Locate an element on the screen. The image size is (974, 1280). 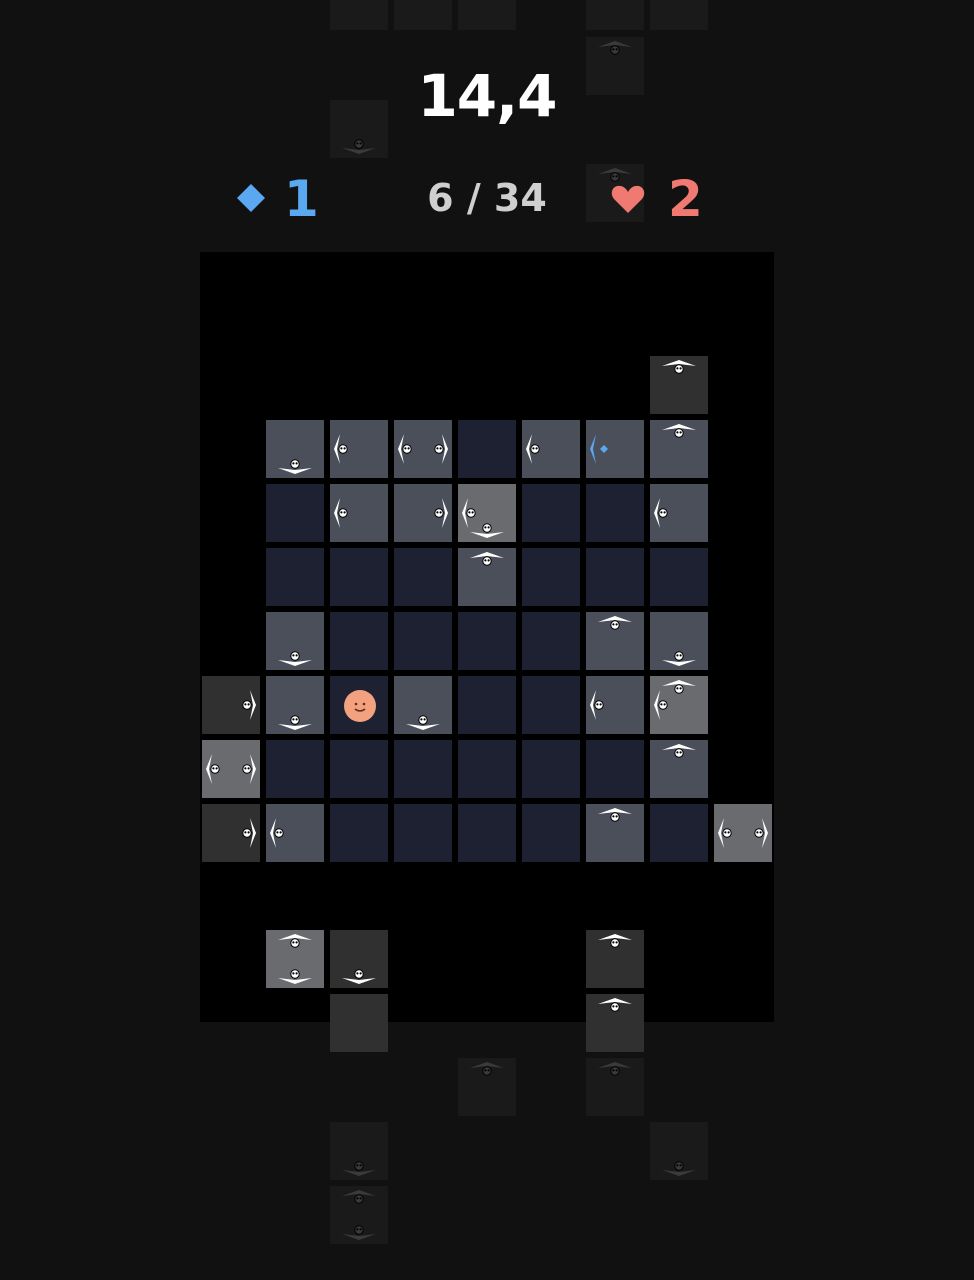
diamond-icon is located at coordinates (599, 449).